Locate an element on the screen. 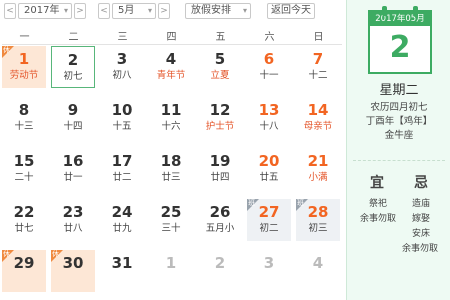 The image size is (450, 300). day-cell: 25 三十 is located at coordinates (171, 220).